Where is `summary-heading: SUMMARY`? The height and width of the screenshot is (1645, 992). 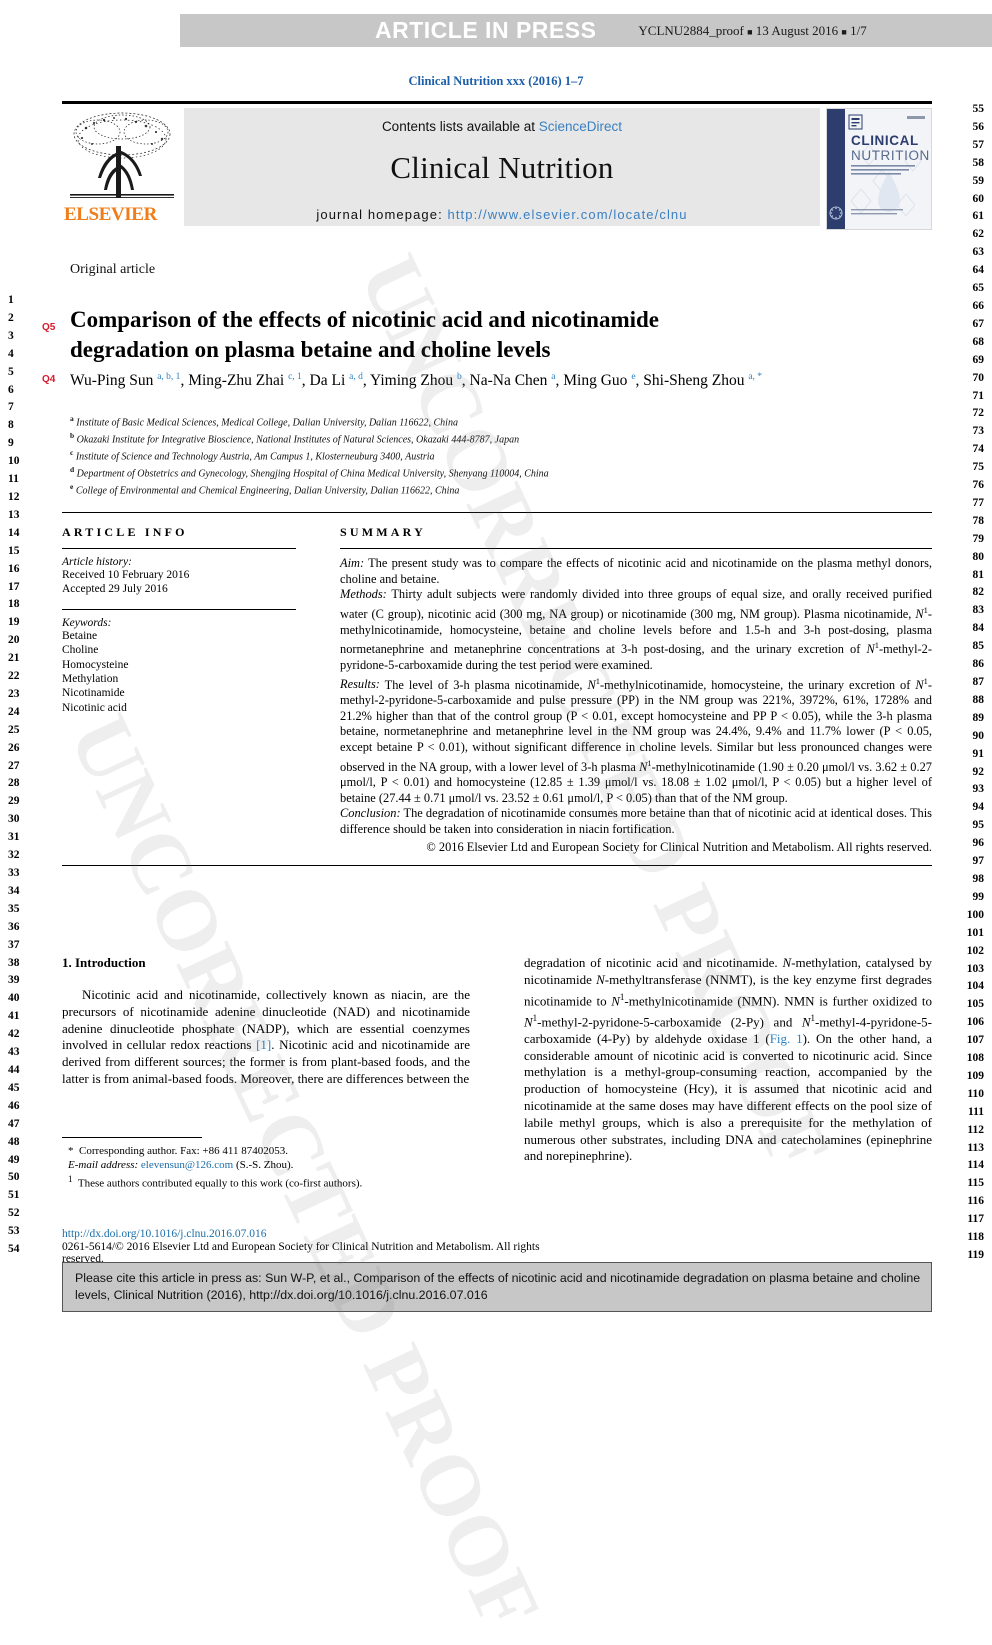 summary-heading: SUMMARY is located at coordinates (383, 532).